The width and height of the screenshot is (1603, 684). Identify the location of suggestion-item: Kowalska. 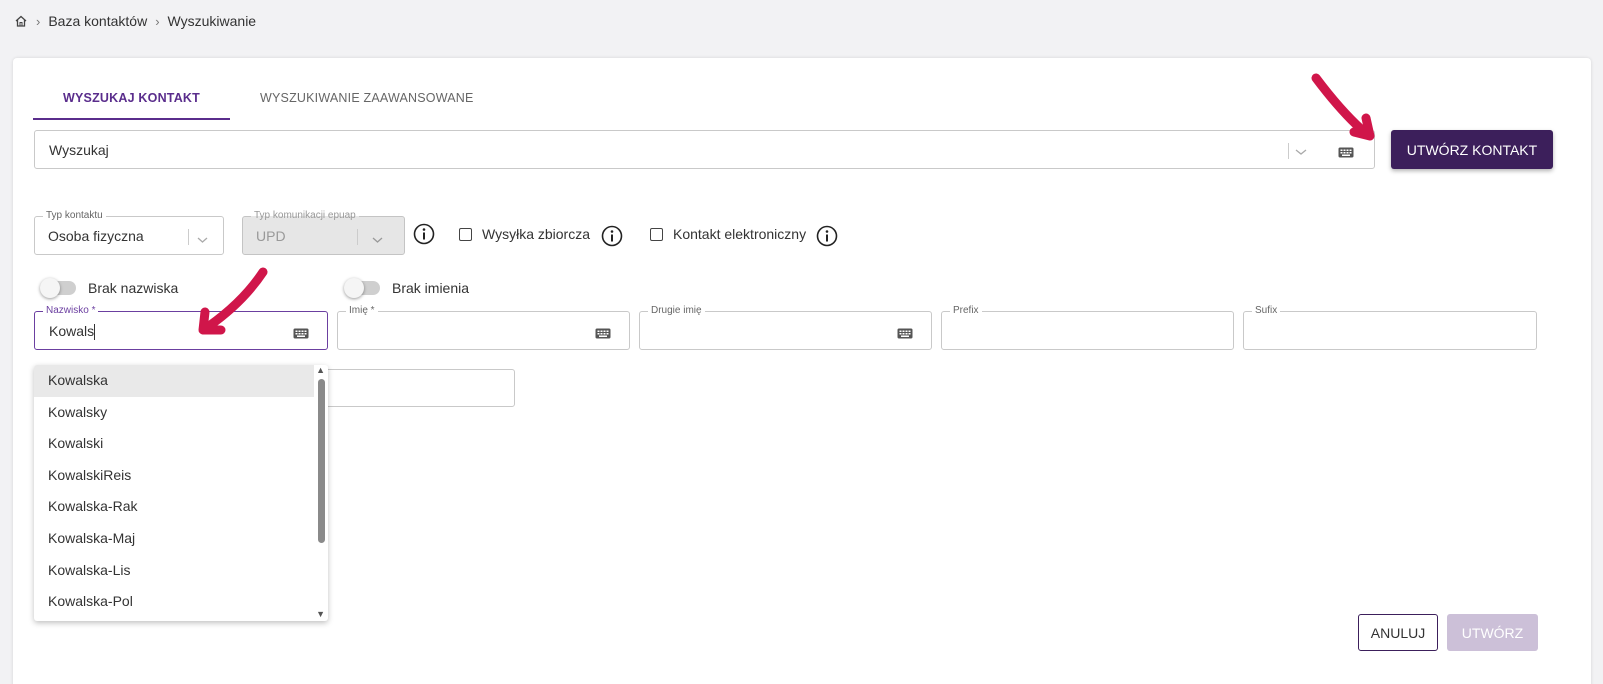
(174, 381).